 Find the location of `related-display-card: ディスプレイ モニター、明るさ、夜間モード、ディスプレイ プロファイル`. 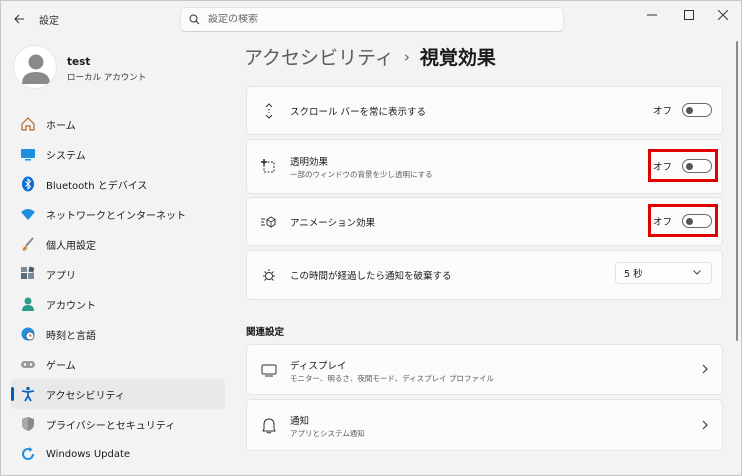

related-display-card: ディスプレイ モニター、明るさ、夜間モード、ディスプレイ プロファイル is located at coordinates (484, 369).